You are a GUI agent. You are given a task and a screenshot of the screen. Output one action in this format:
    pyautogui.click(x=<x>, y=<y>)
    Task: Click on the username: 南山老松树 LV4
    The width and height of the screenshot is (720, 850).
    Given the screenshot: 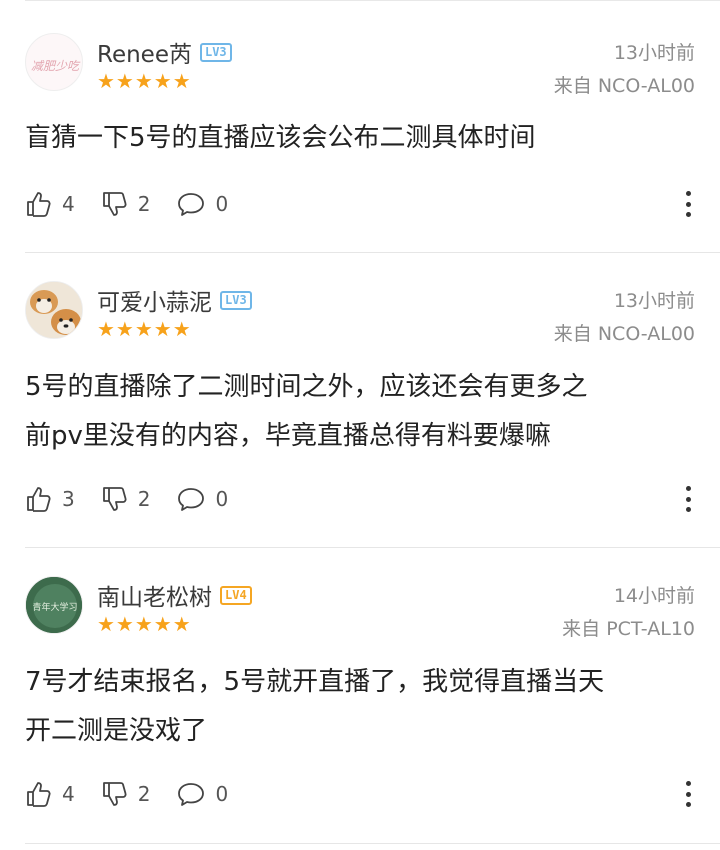 What is the action you would take?
    pyautogui.click(x=174, y=595)
    